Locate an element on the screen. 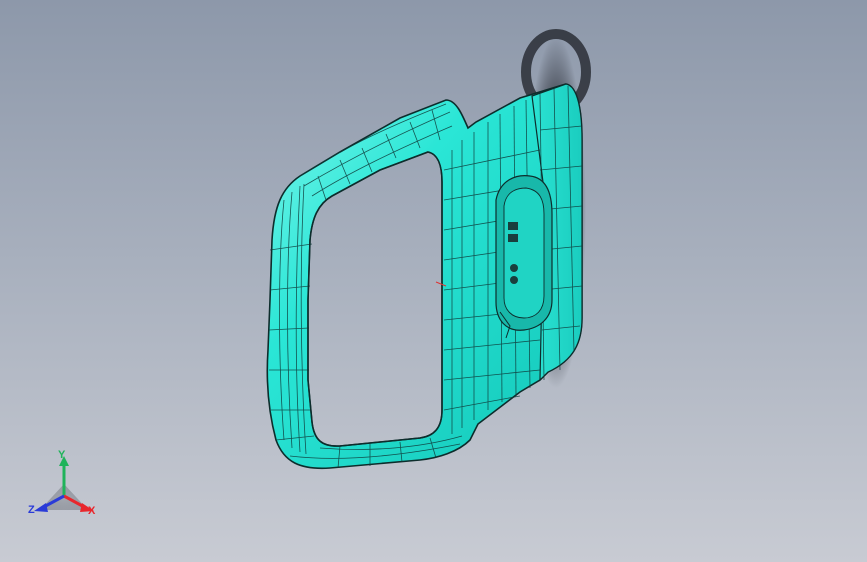 This screenshot has height=562, width=867. z-axis-label: Z is located at coordinates (31, 510).